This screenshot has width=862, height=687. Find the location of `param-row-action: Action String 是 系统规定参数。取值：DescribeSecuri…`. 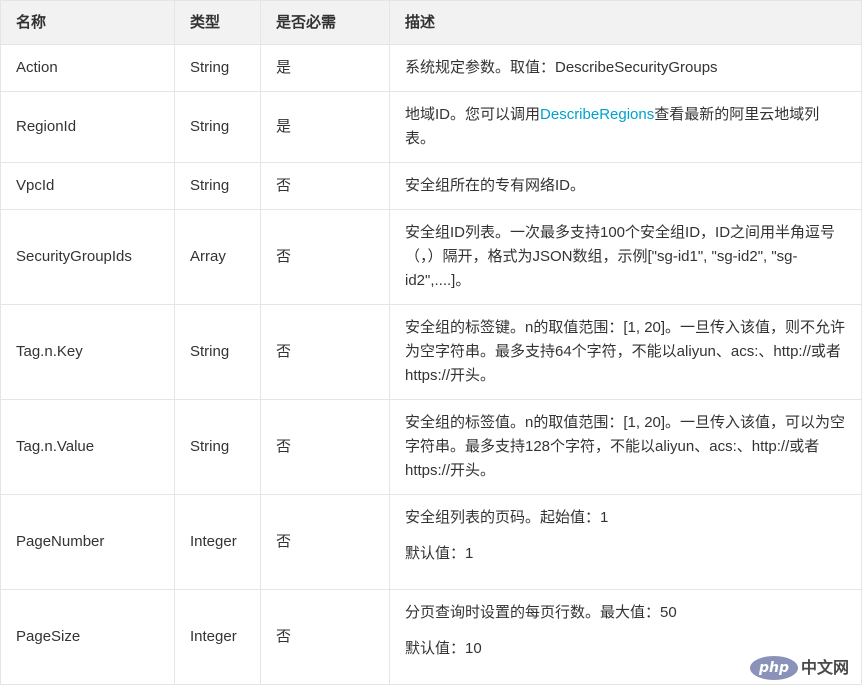

param-row-action: Action String 是 系统规定参数。取值：DescribeSecuri… is located at coordinates (431, 68).